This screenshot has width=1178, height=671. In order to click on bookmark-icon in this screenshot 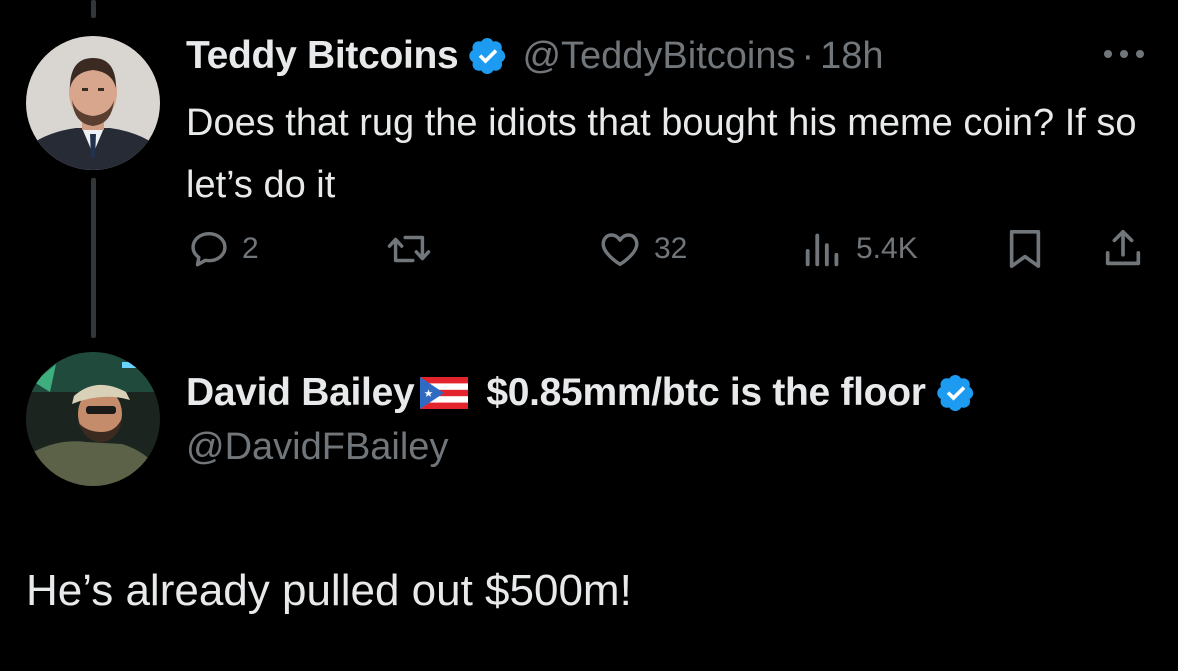, I will do `click(1025, 249)`.